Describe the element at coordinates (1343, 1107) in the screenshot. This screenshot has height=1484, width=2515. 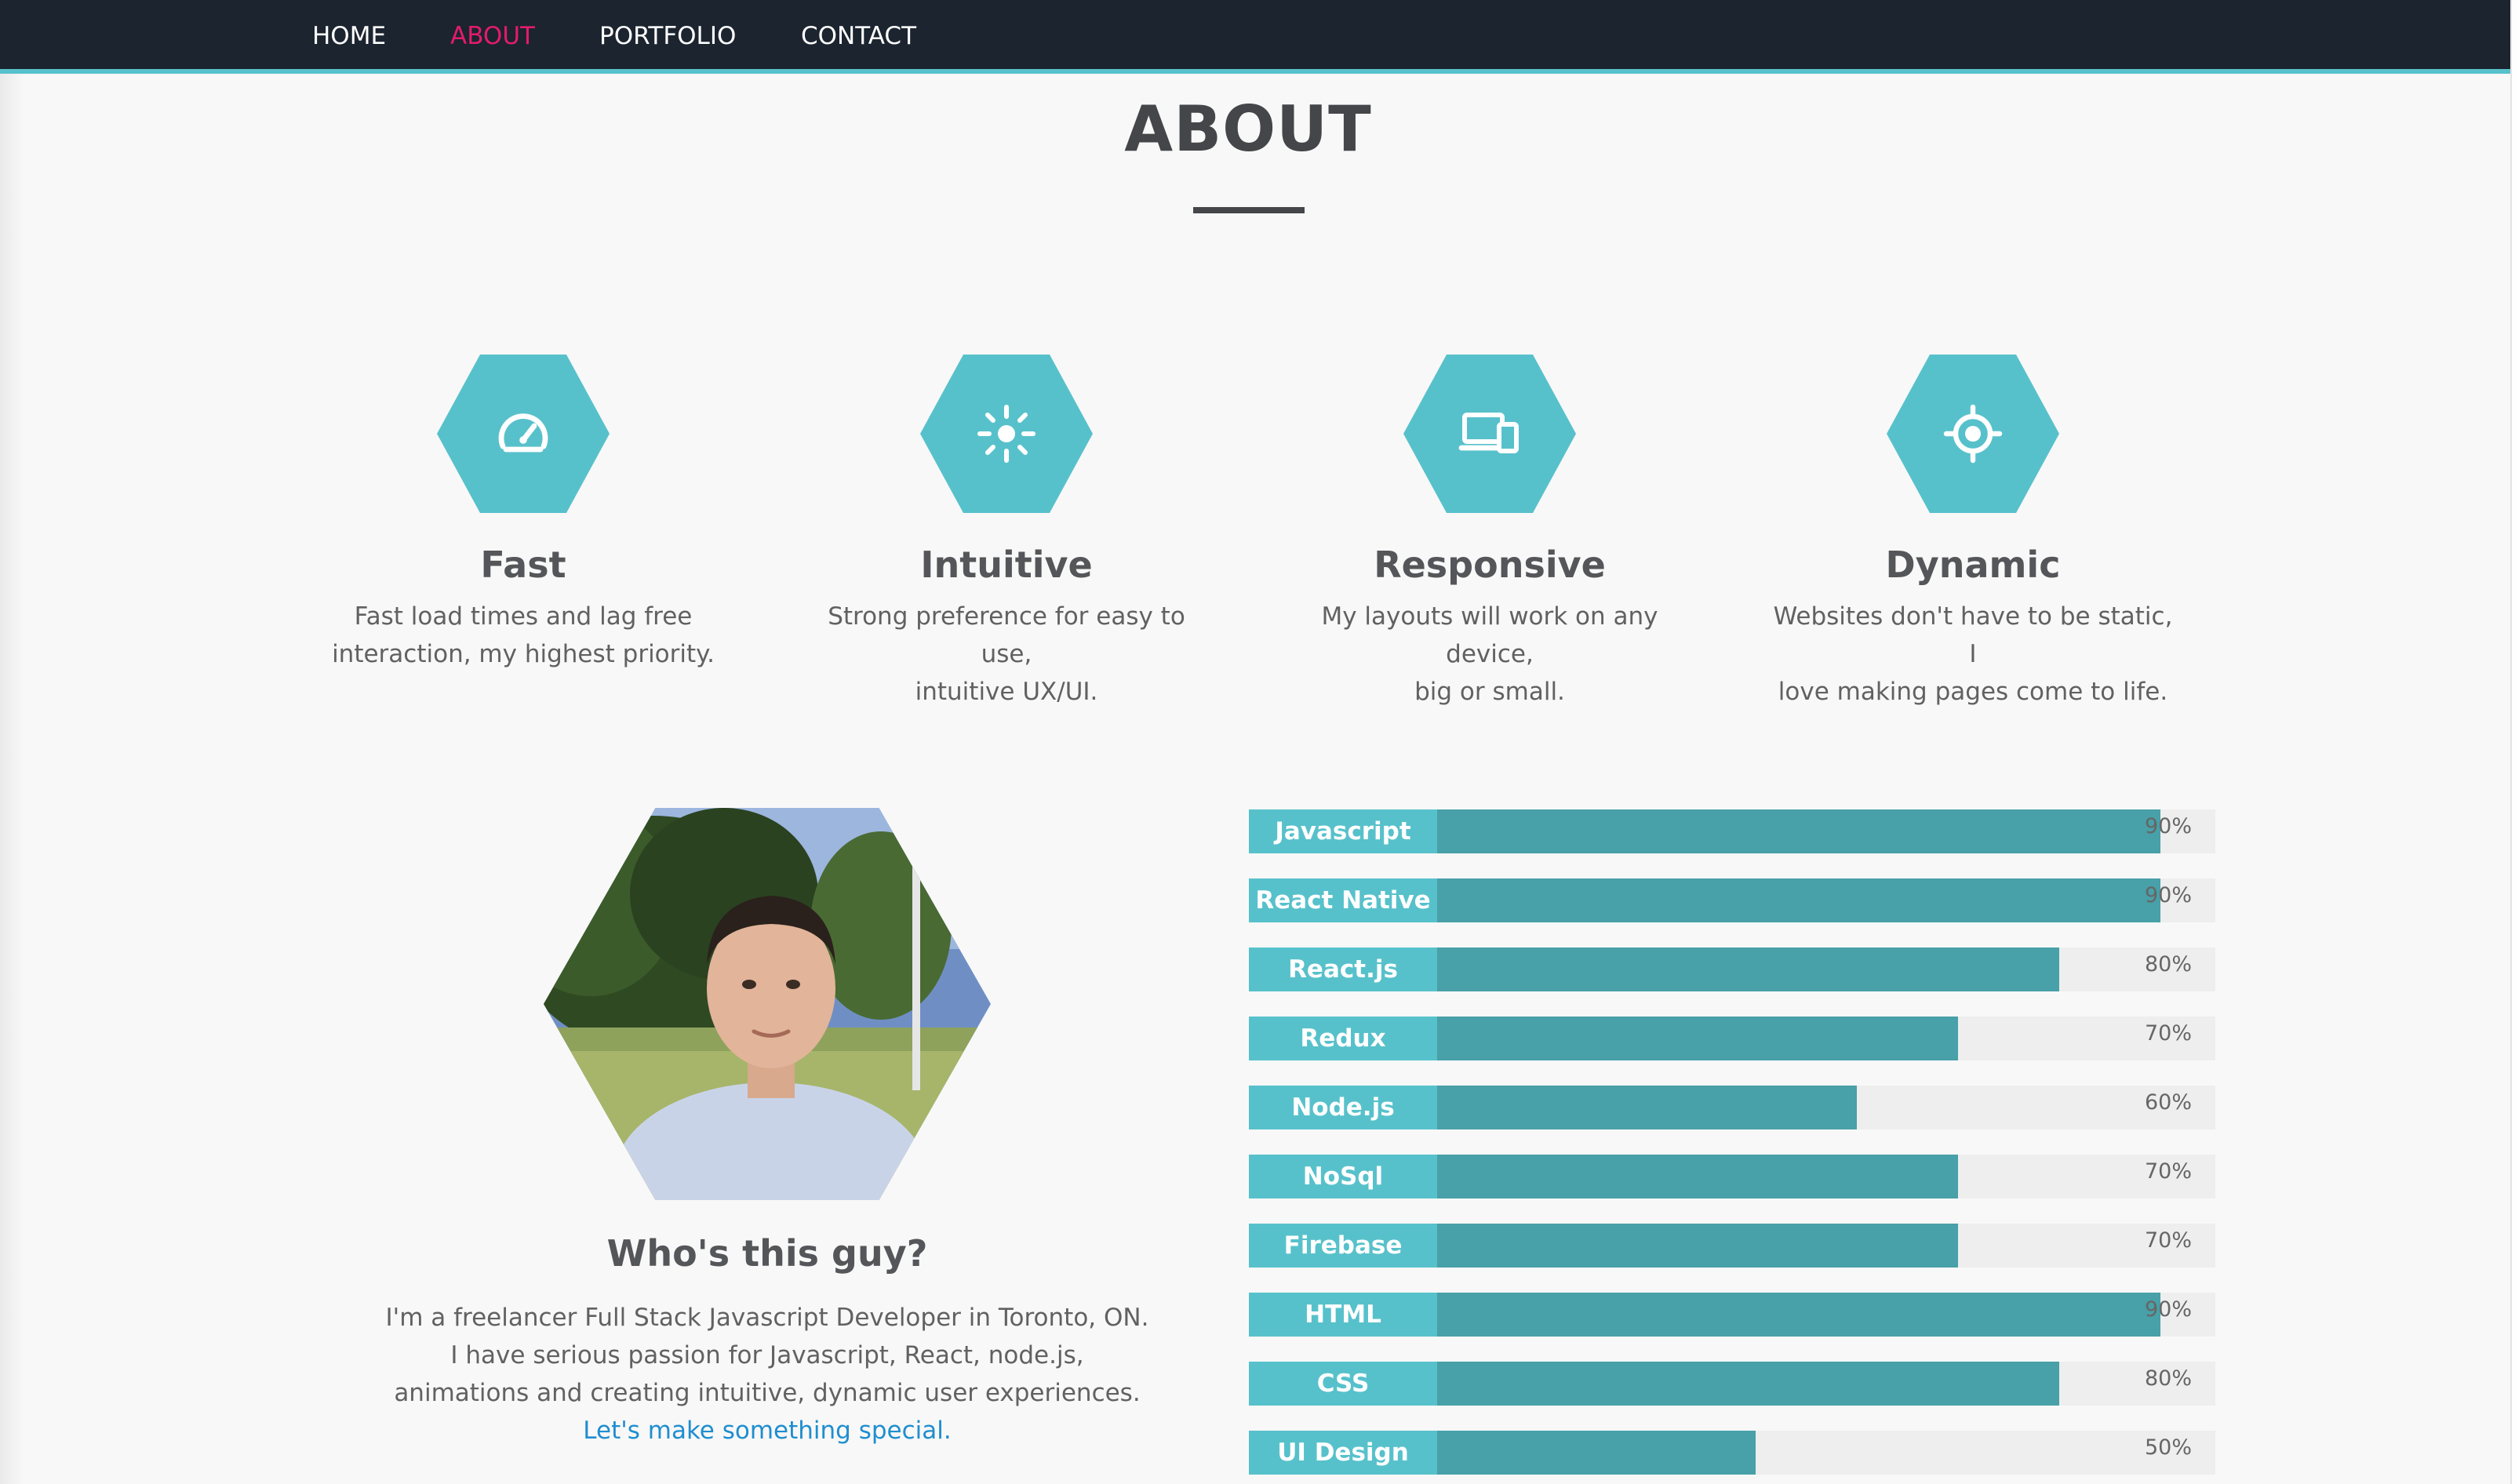
I see `skill-label: Node.js` at that location.